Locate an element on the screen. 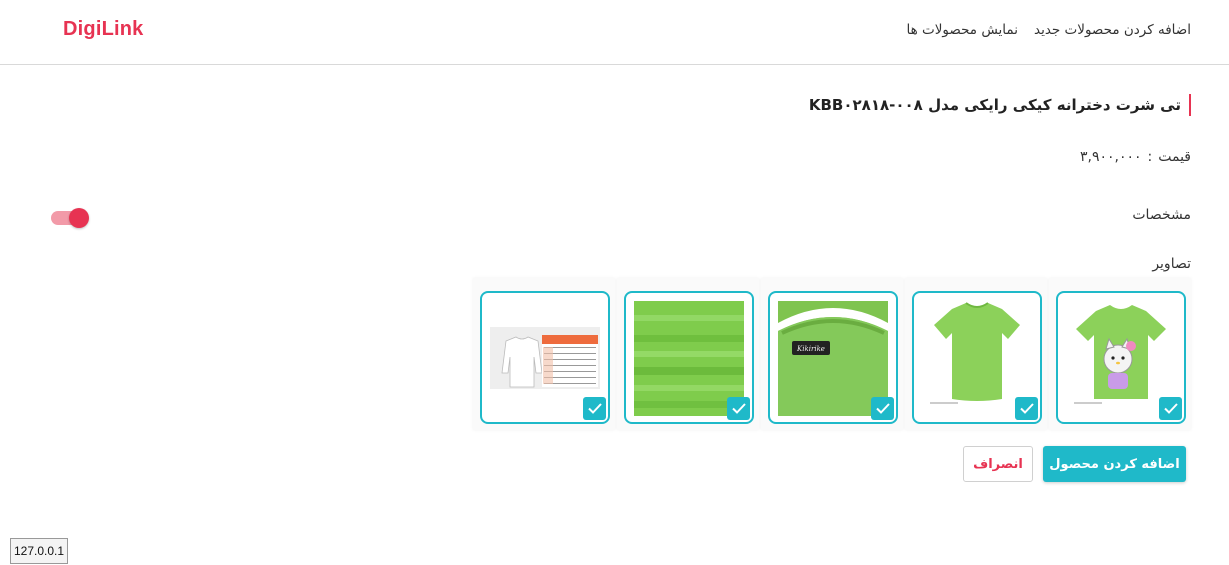 The image size is (1229, 565). image-thumb-3: Kikirike is located at coordinates (833, 357).